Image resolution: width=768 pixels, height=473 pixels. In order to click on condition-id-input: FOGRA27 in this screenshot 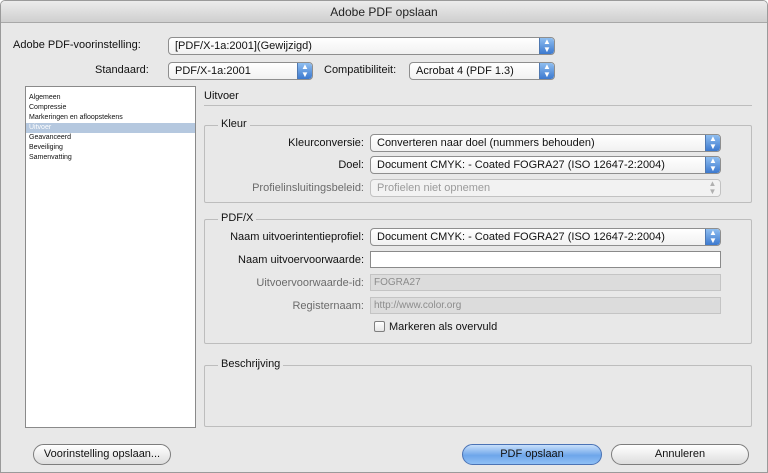, I will do `click(545, 282)`.